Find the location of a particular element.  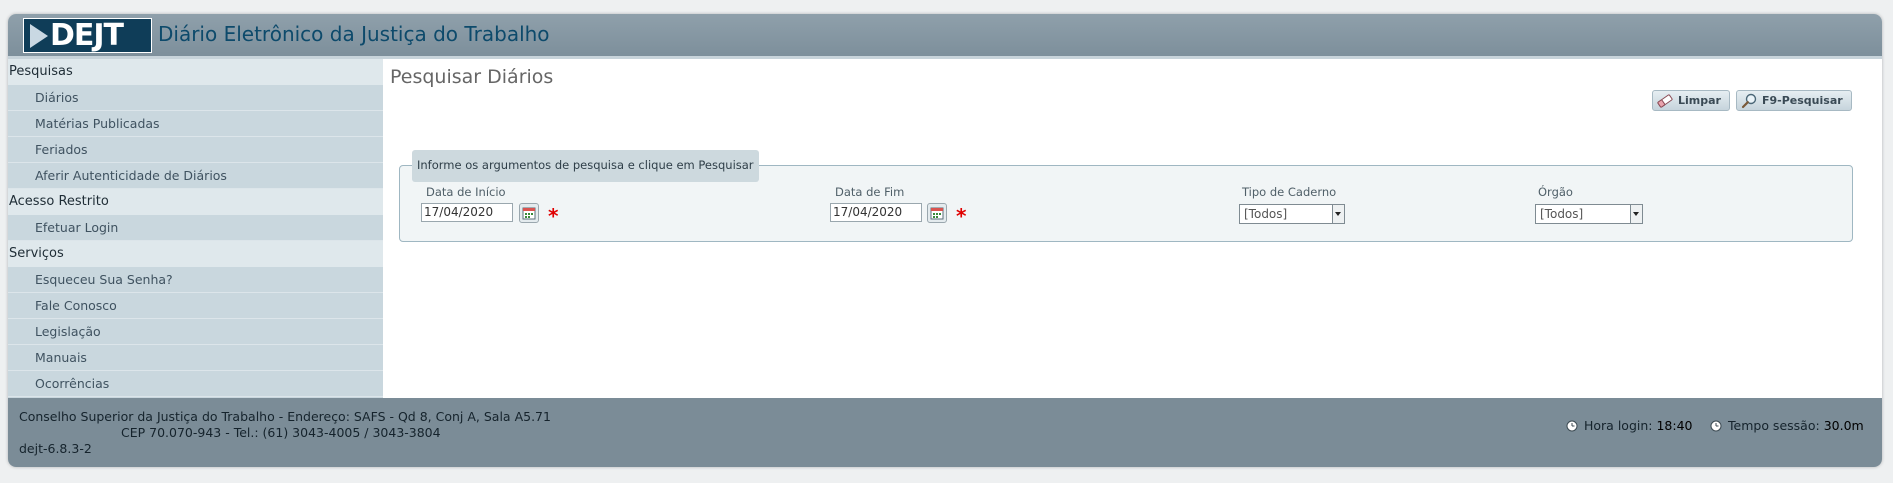

end-date-label: Data de Fim is located at coordinates (870, 192).